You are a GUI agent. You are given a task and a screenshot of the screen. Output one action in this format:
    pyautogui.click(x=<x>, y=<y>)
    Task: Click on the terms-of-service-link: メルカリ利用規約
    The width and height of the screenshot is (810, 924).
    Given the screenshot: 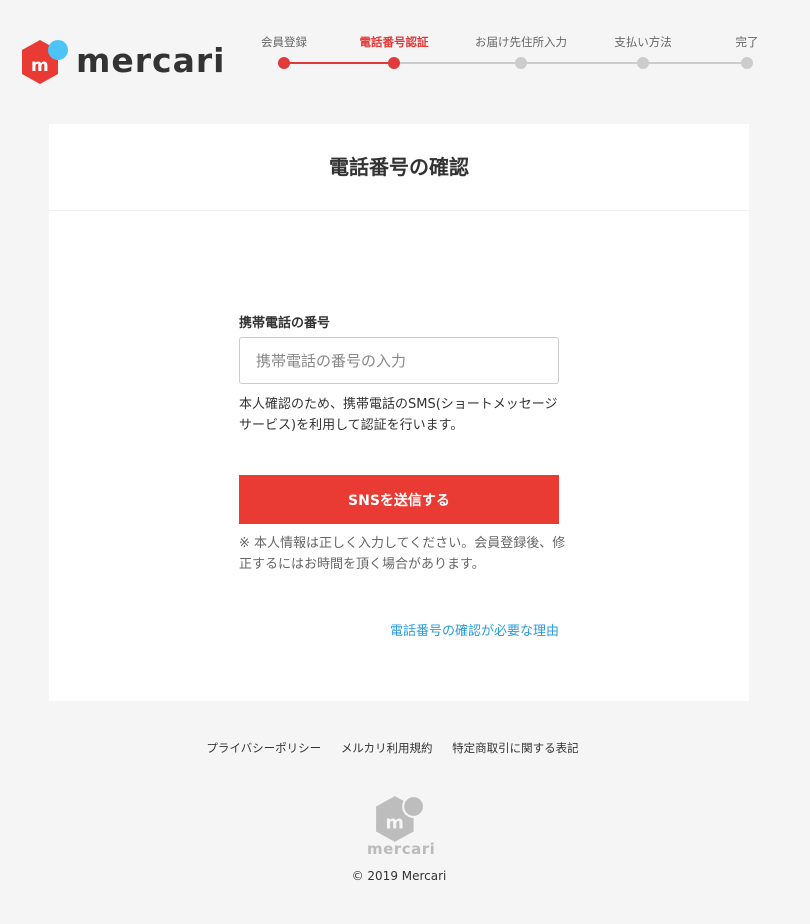 What is the action you would take?
    pyautogui.click(x=387, y=748)
    